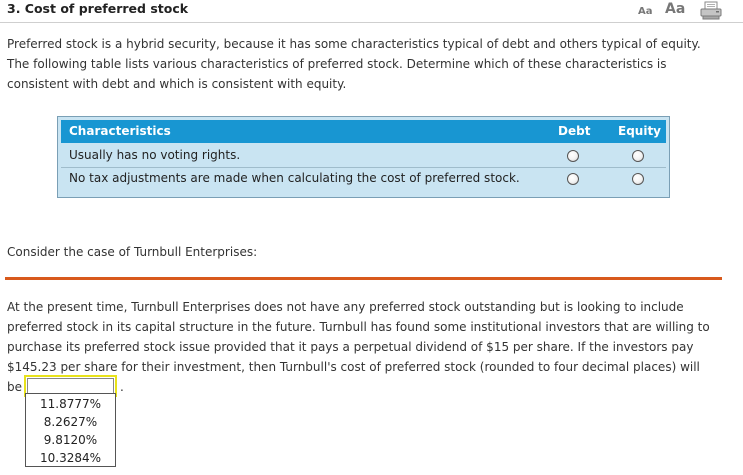  Describe the element at coordinates (363, 131) in the screenshot. I see `table-header-row: Characteristics Debt Equity` at that location.